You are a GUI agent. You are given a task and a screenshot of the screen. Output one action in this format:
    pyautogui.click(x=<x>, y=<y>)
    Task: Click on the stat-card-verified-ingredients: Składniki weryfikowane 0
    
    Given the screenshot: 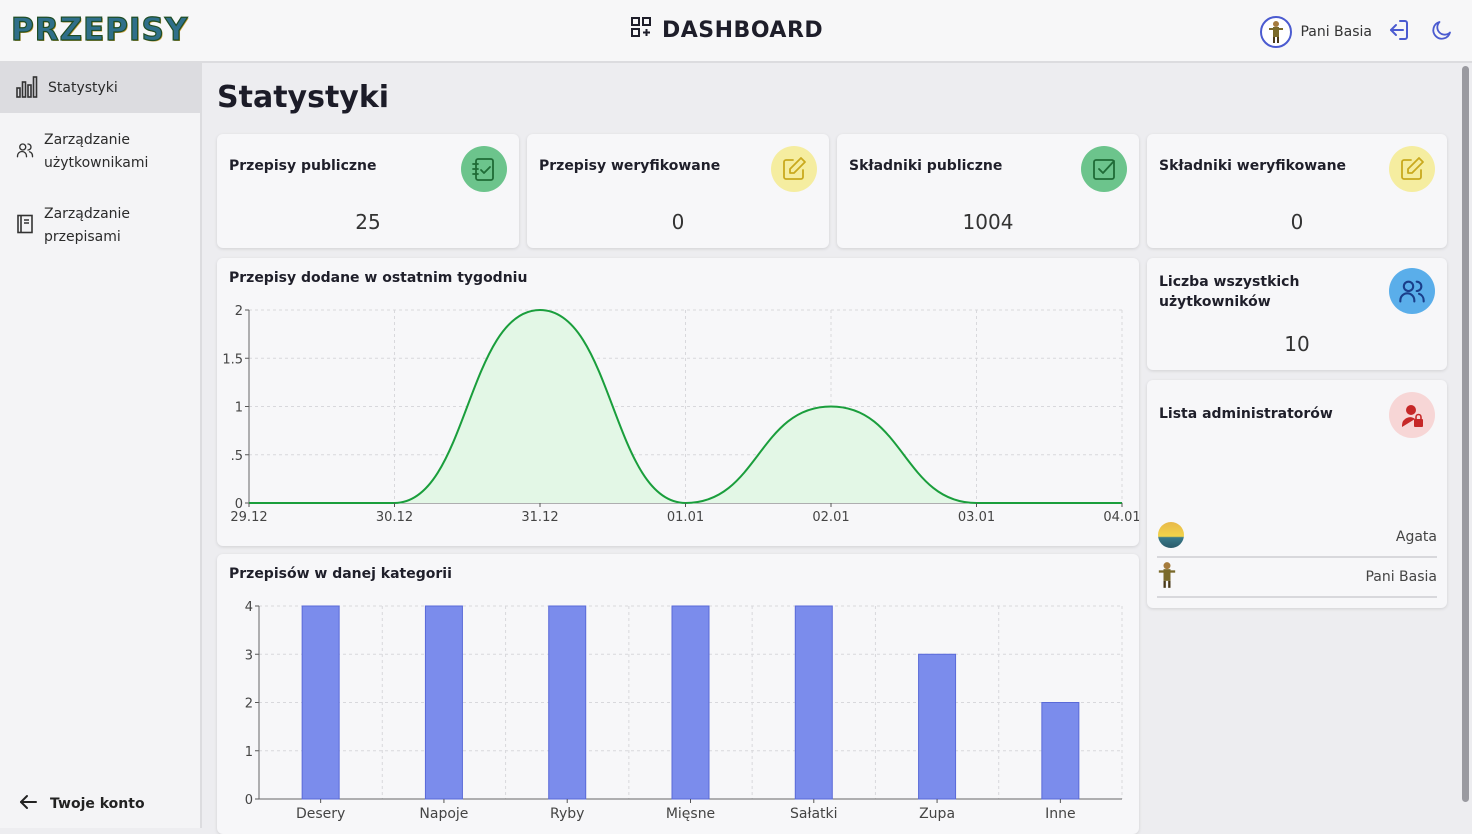 What is the action you would take?
    pyautogui.click(x=1297, y=191)
    